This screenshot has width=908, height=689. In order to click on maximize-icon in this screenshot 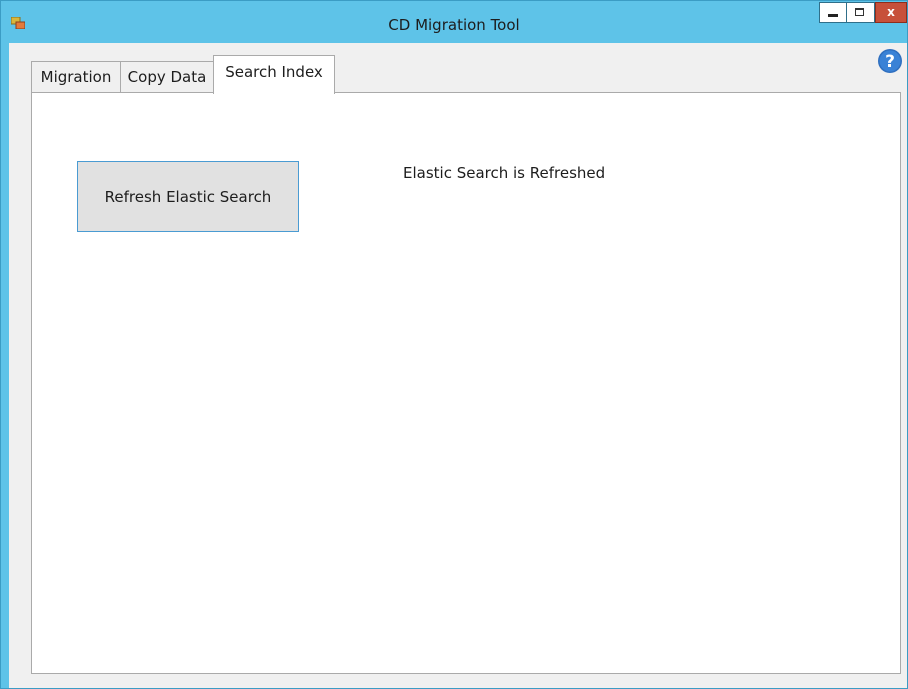, I will do `click(859, 12)`.